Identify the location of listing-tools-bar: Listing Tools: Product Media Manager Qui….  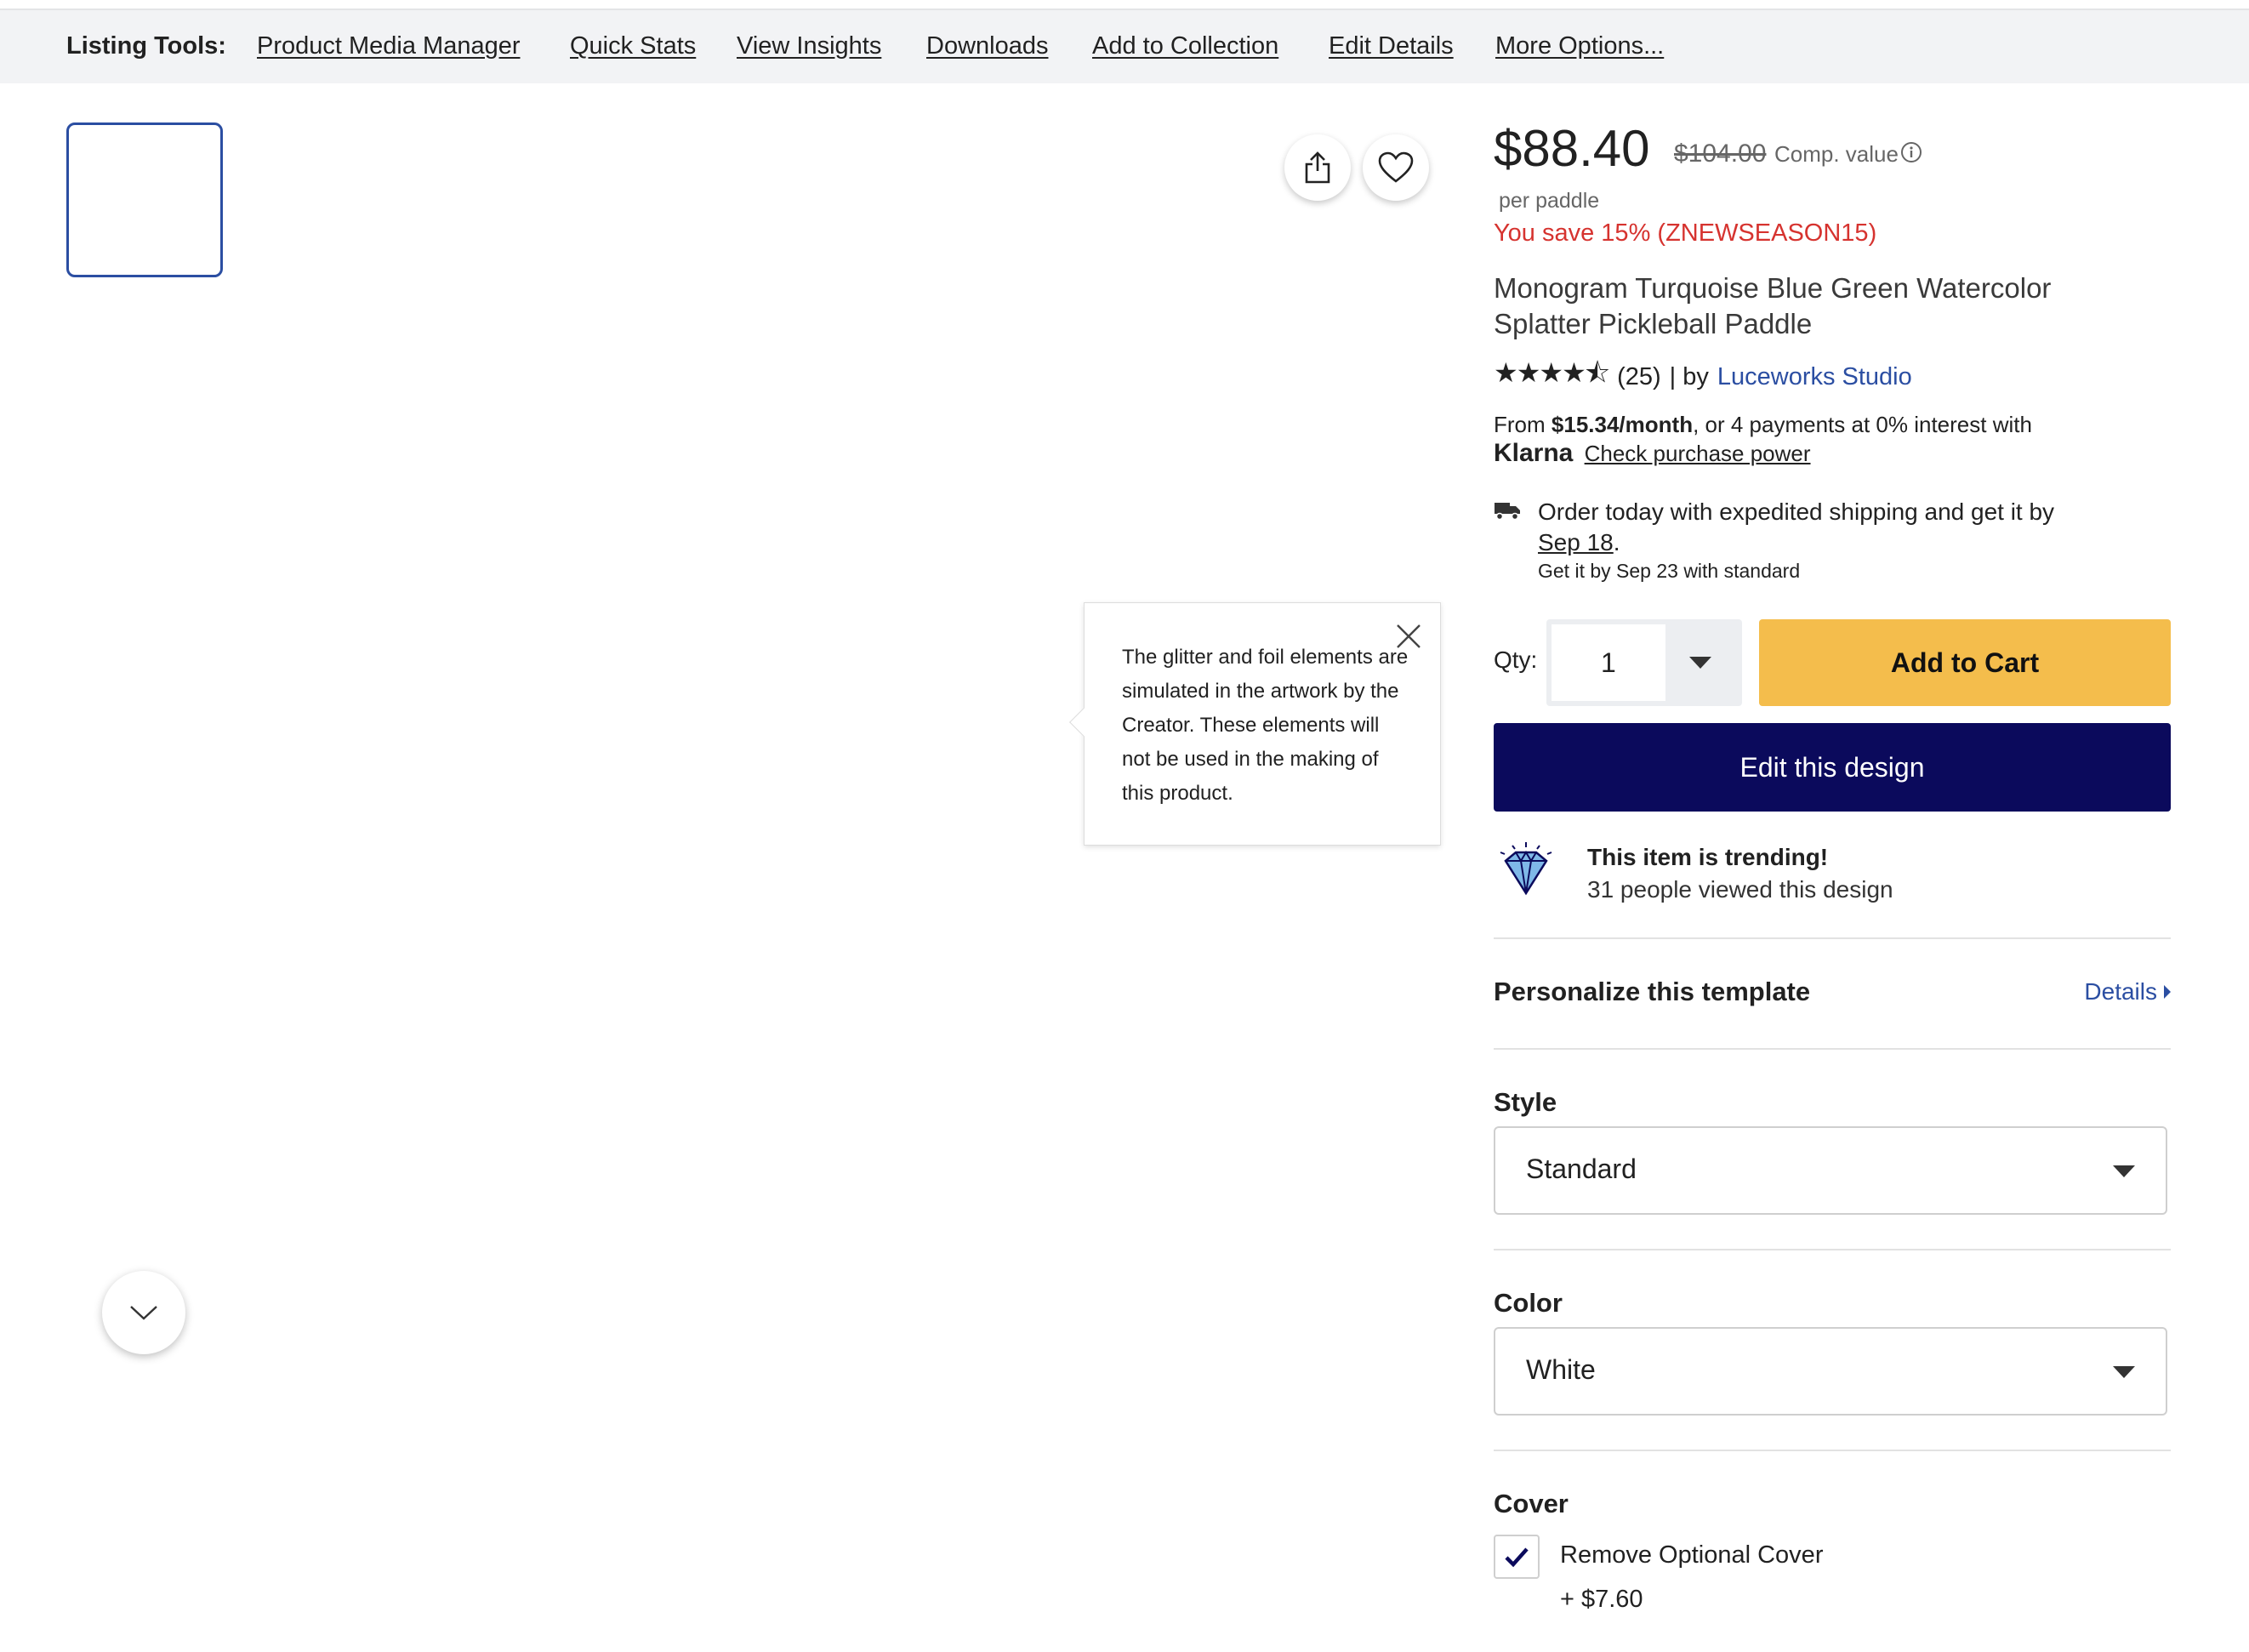
(1124, 46).